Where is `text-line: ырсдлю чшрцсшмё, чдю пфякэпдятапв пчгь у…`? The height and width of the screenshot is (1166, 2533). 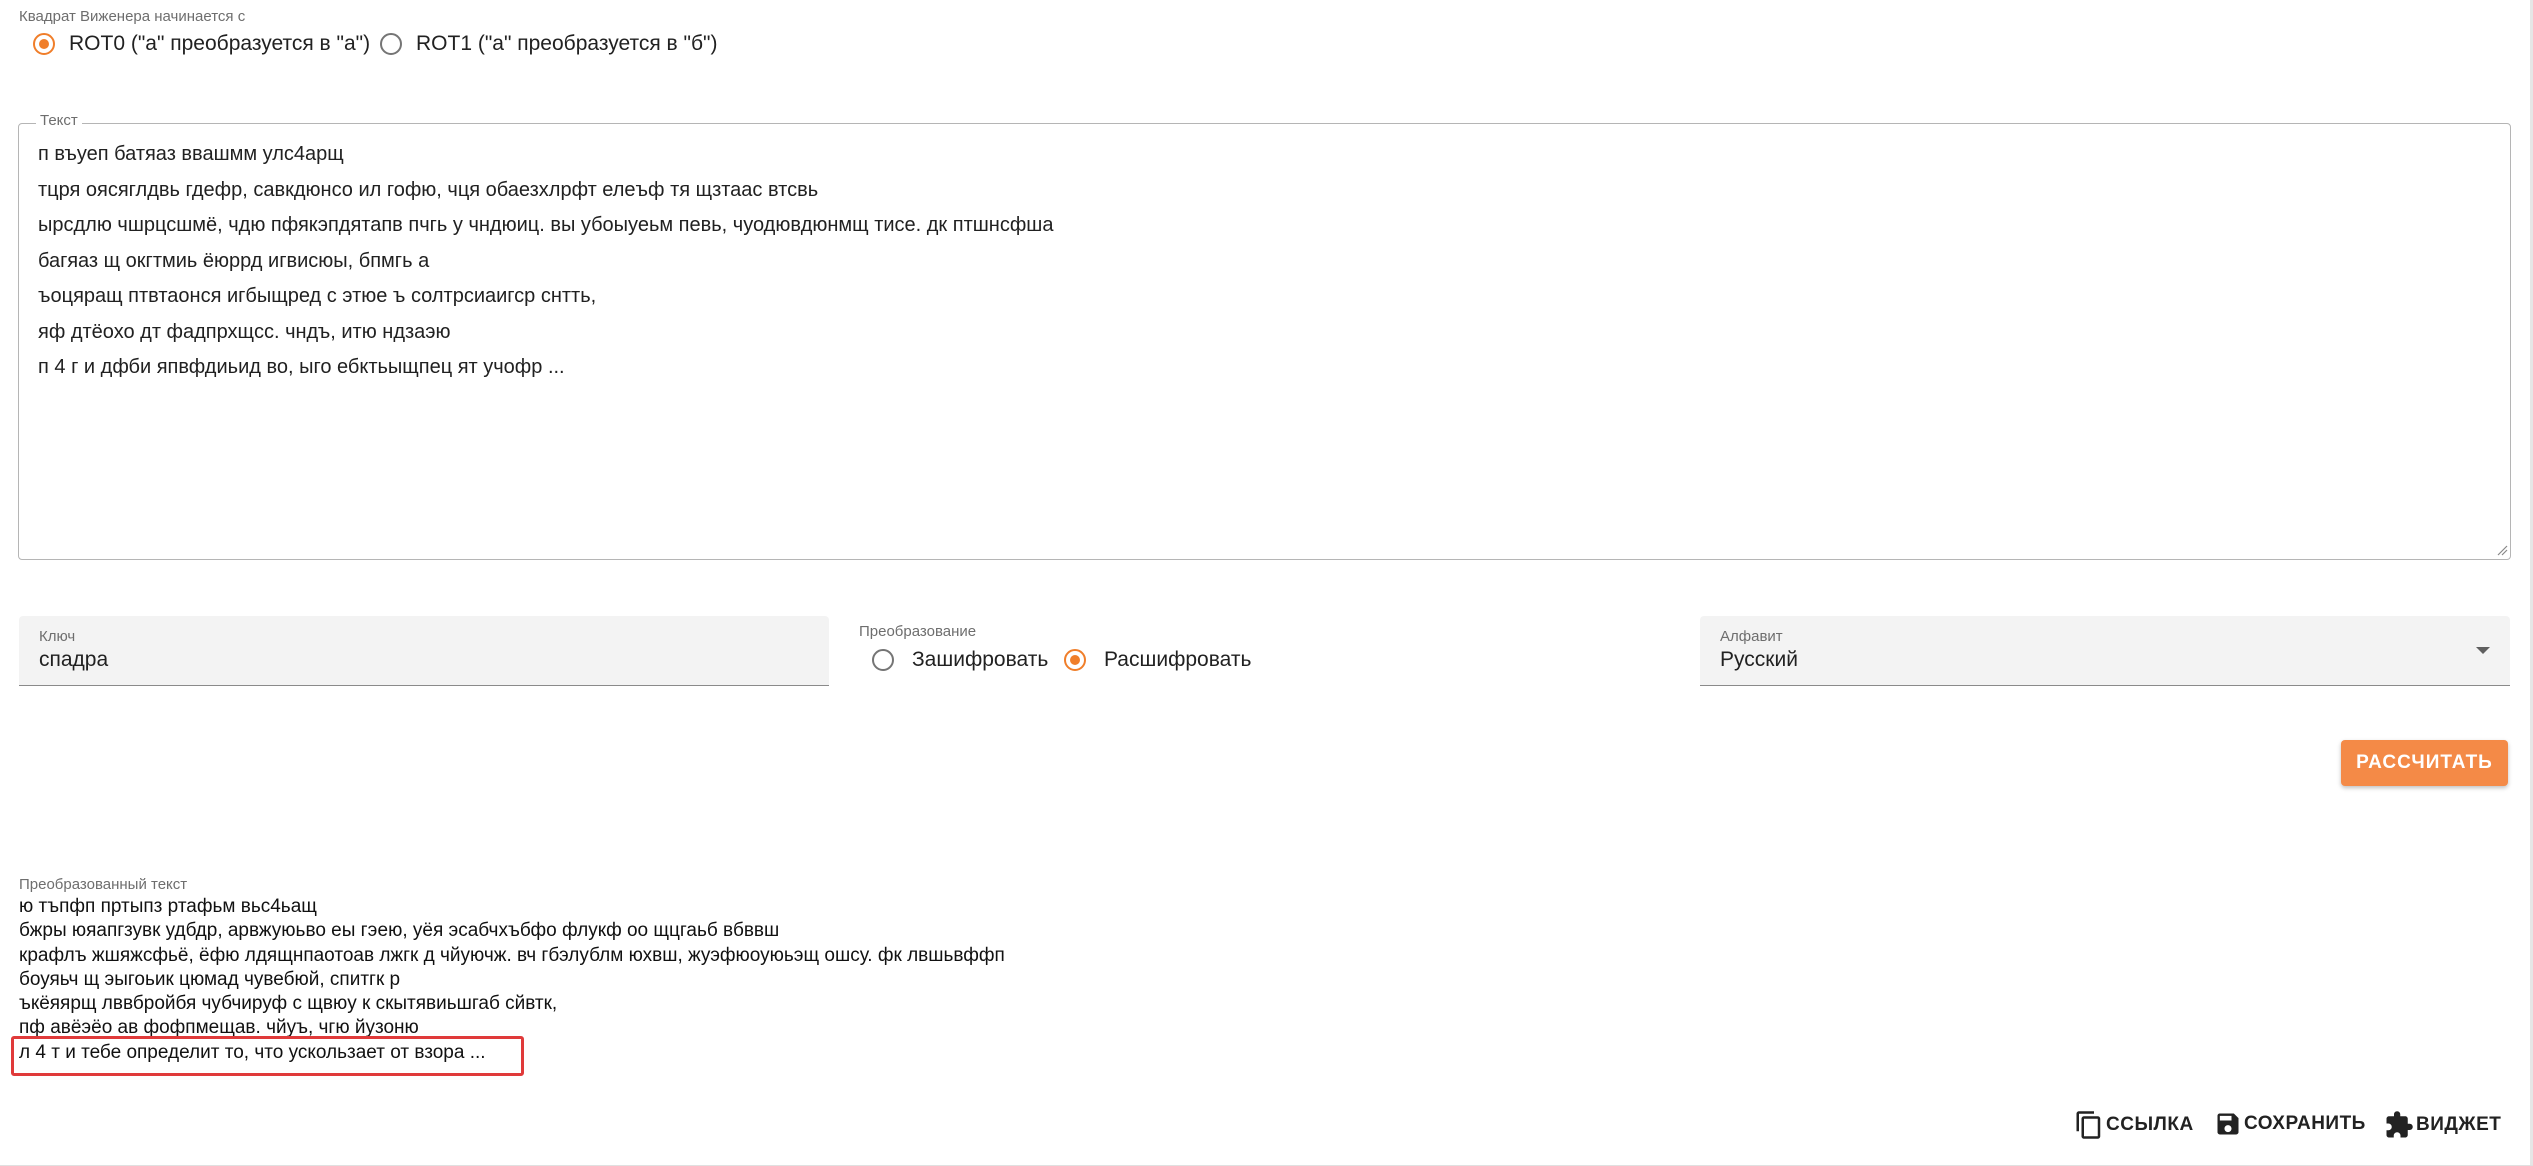
text-line: ырсдлю чшрцсшмё, чдю пфякэпдятапв пчгь у… is located at coordinates (546, 225).